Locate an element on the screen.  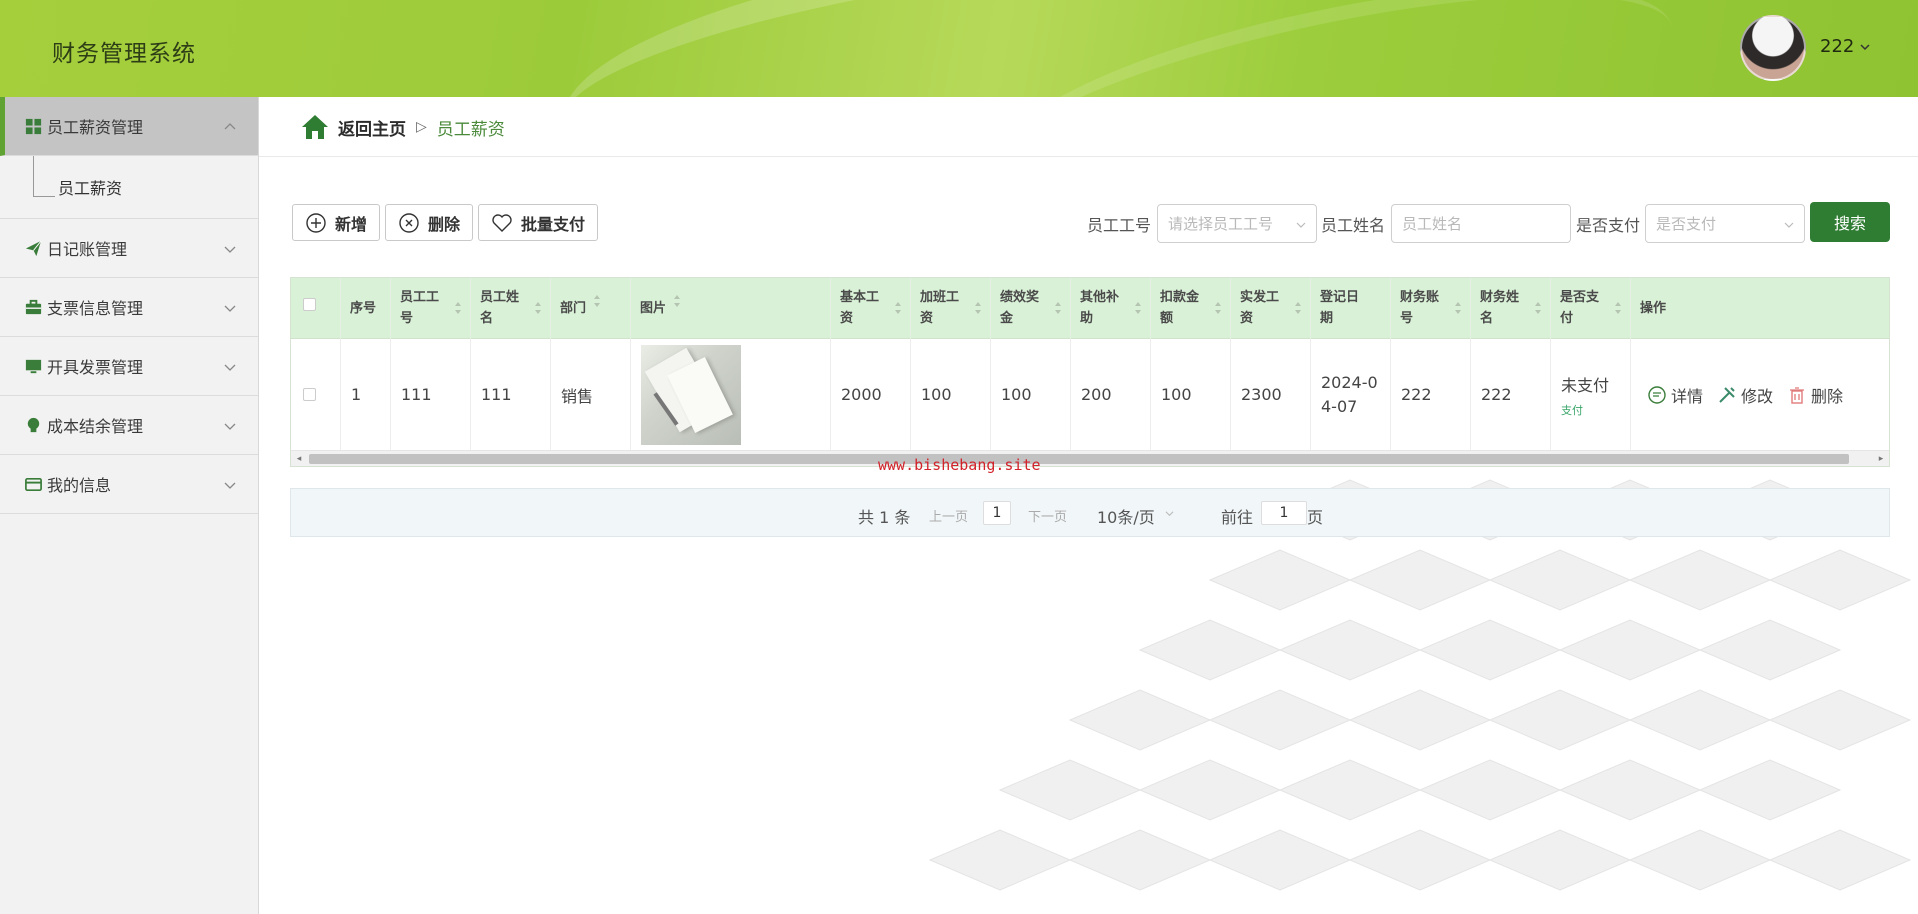
user-menu: 222 is located at coordinates (1845, 46).